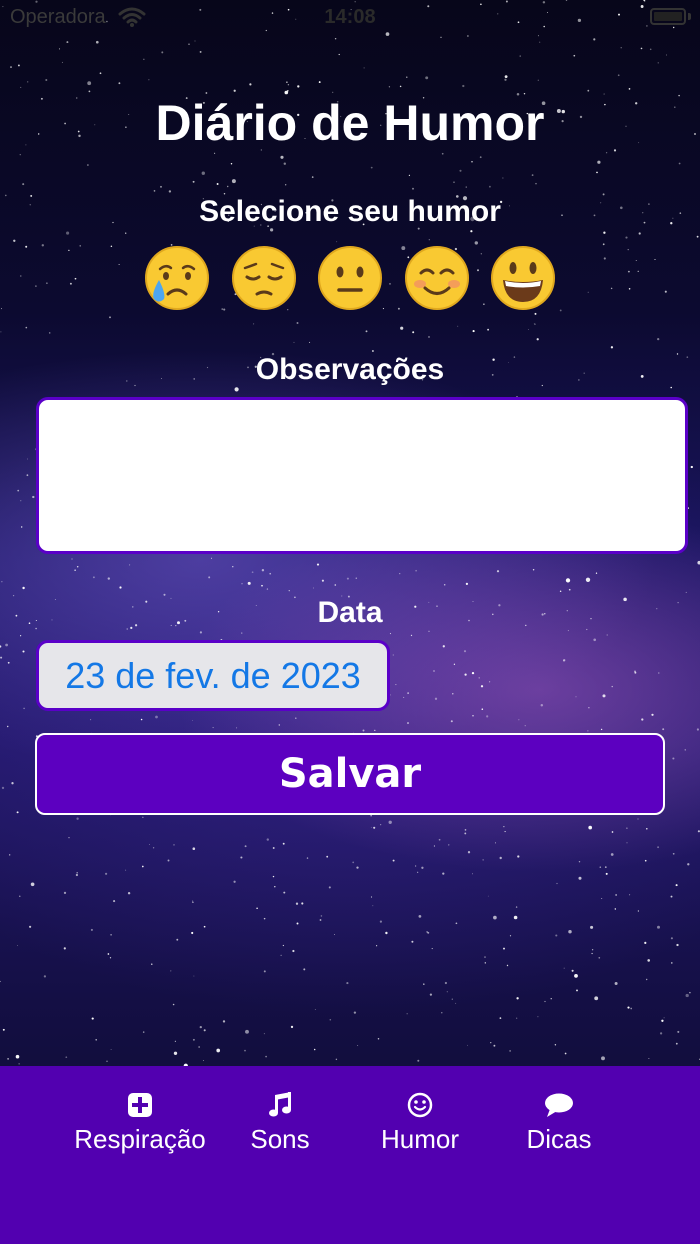 This screenshot has height=1244, width=700. What do you see at coordinates (350, 123) in the screenshot?
I see `page-title: Diário de Humor` at bounding box center [350, 123].